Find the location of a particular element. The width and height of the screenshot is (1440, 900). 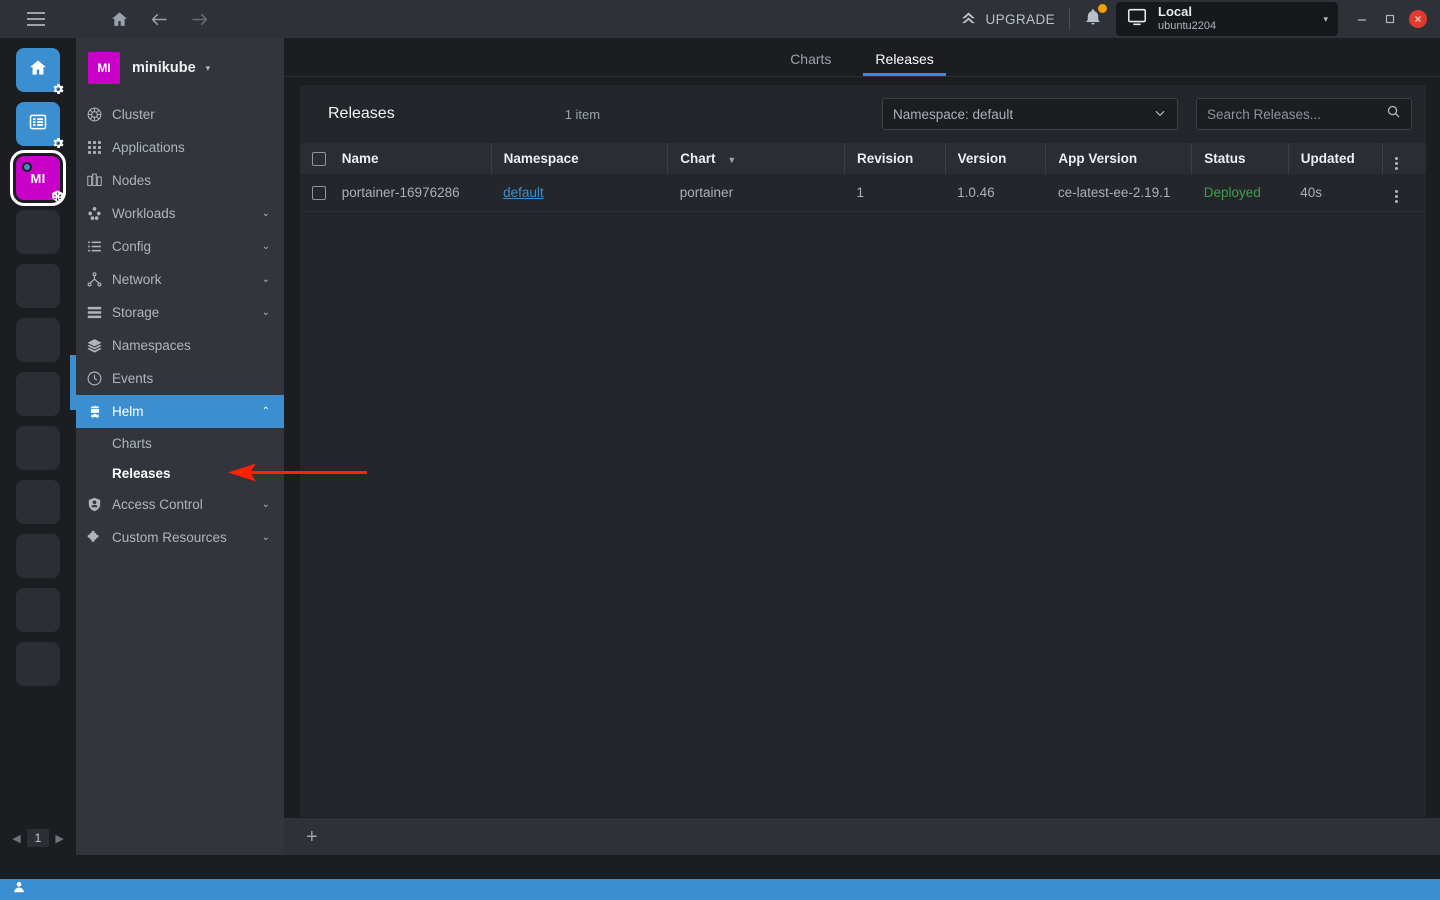

namespace-select: Namespace: default is located at coordinates (1030, 114).